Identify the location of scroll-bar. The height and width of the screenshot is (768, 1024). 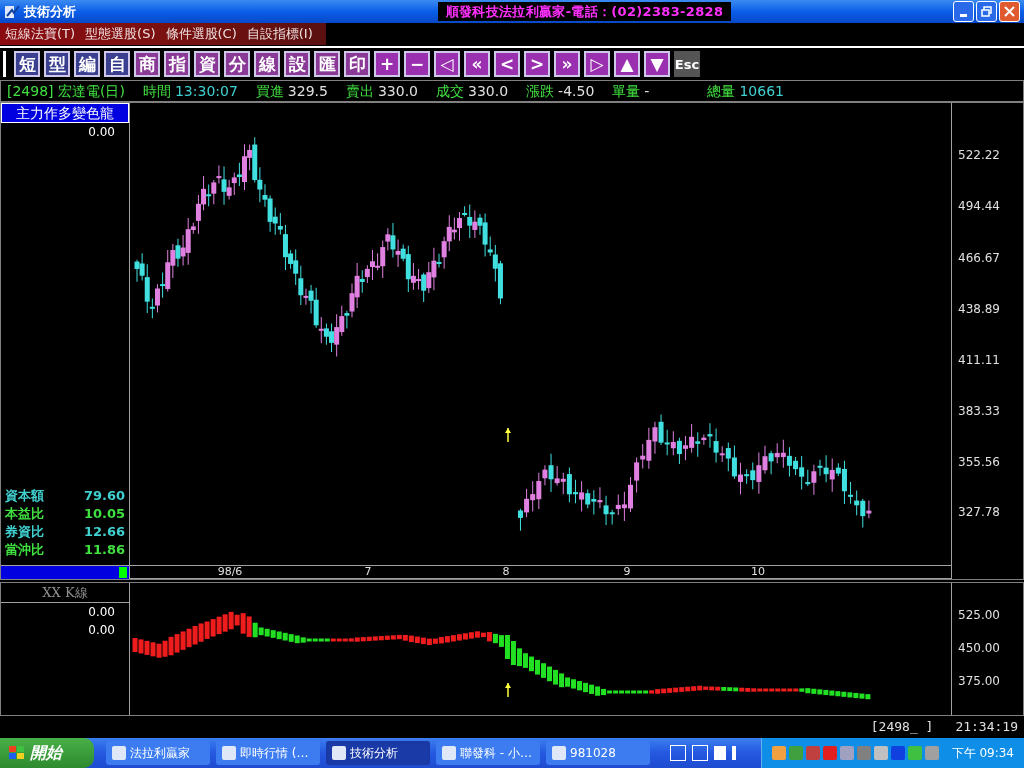
(65, 572).